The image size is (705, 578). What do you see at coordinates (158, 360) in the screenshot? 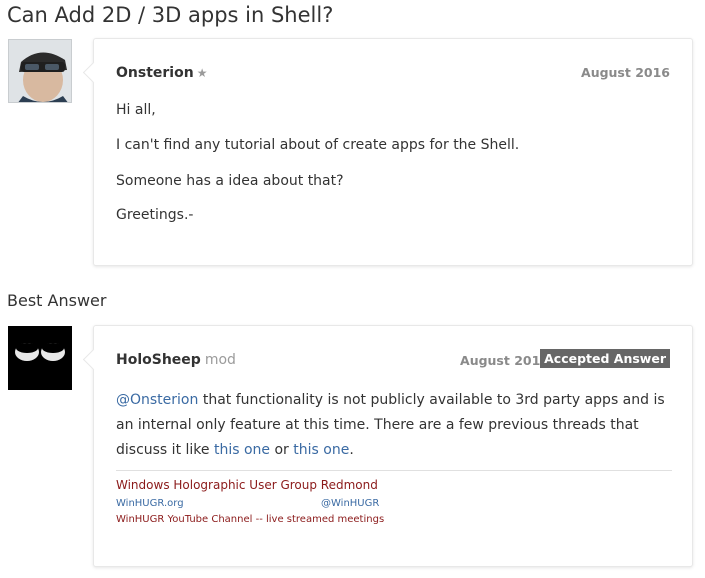
I see `author-name-link: HoloSheep` at bounding box center [158, 360].